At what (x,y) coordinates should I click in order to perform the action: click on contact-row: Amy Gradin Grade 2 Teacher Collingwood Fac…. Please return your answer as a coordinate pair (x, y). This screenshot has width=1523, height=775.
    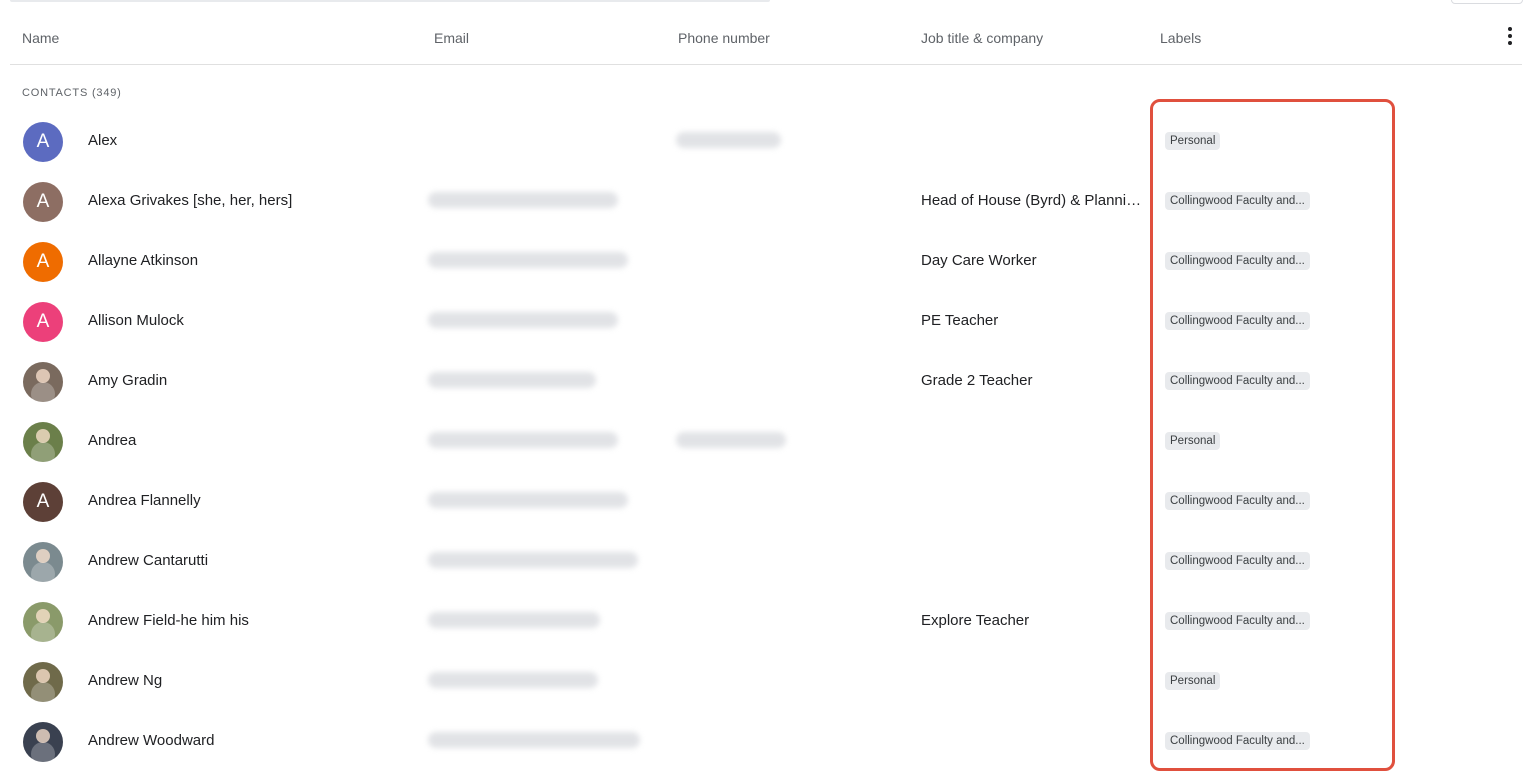
    Looking at the image, I should click on (761, 382).